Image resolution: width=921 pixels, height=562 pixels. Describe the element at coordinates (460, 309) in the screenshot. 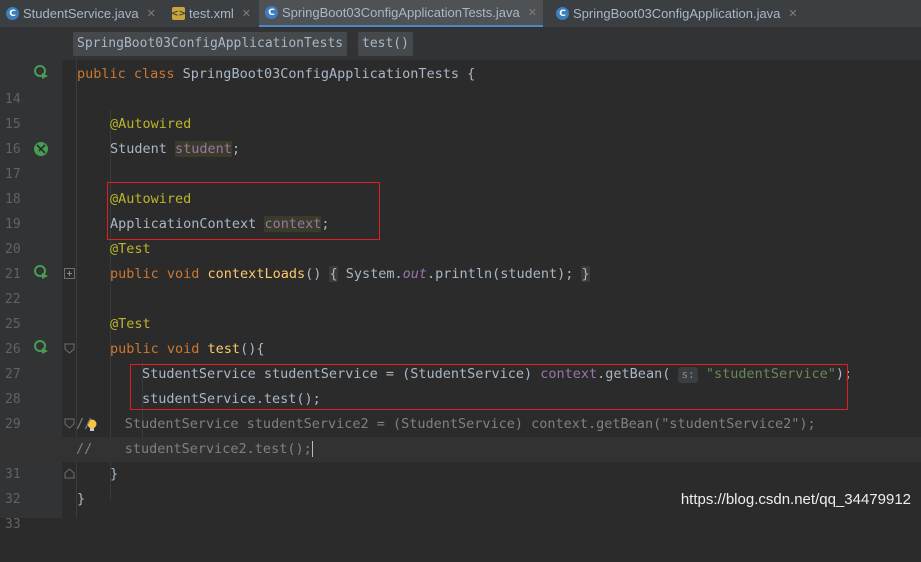

I see `code-line: 25` at that location.